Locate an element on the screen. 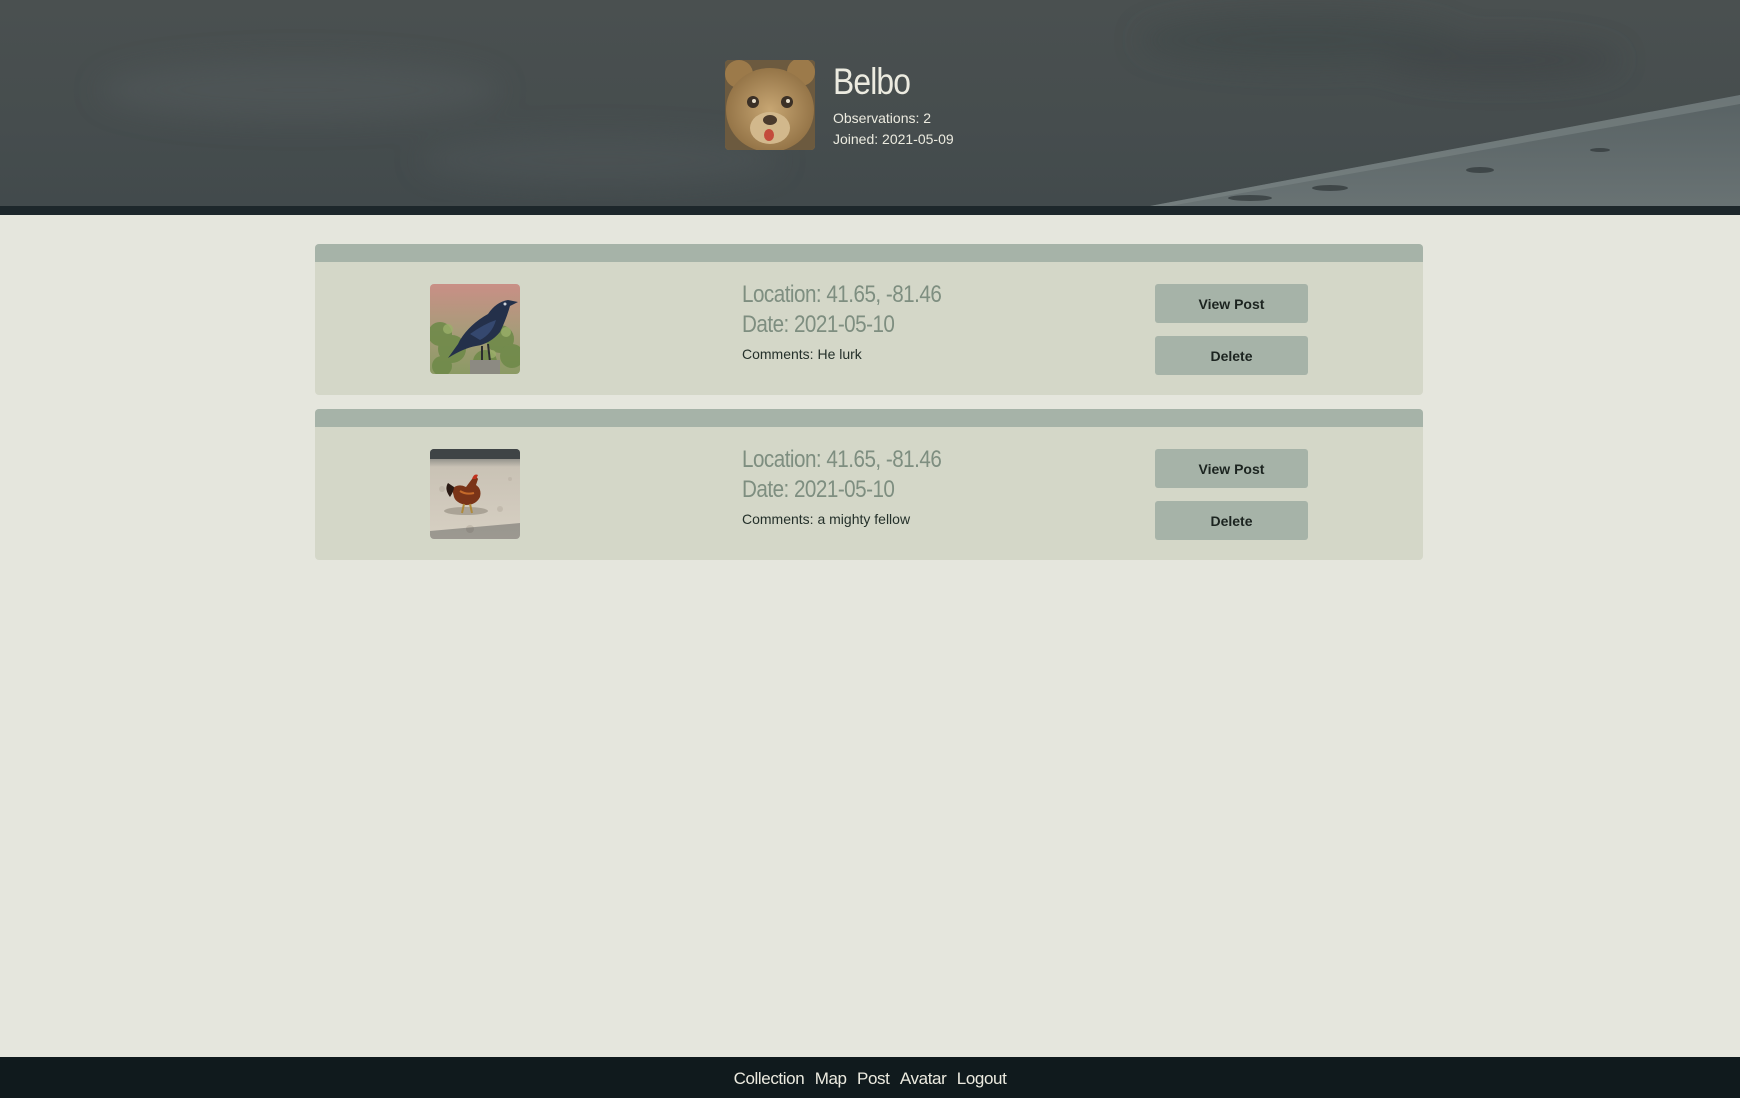 Image resolution: width=1740 pixels, height=1098 pixels. crow-photo-icon is located at coordinates (475, 329).